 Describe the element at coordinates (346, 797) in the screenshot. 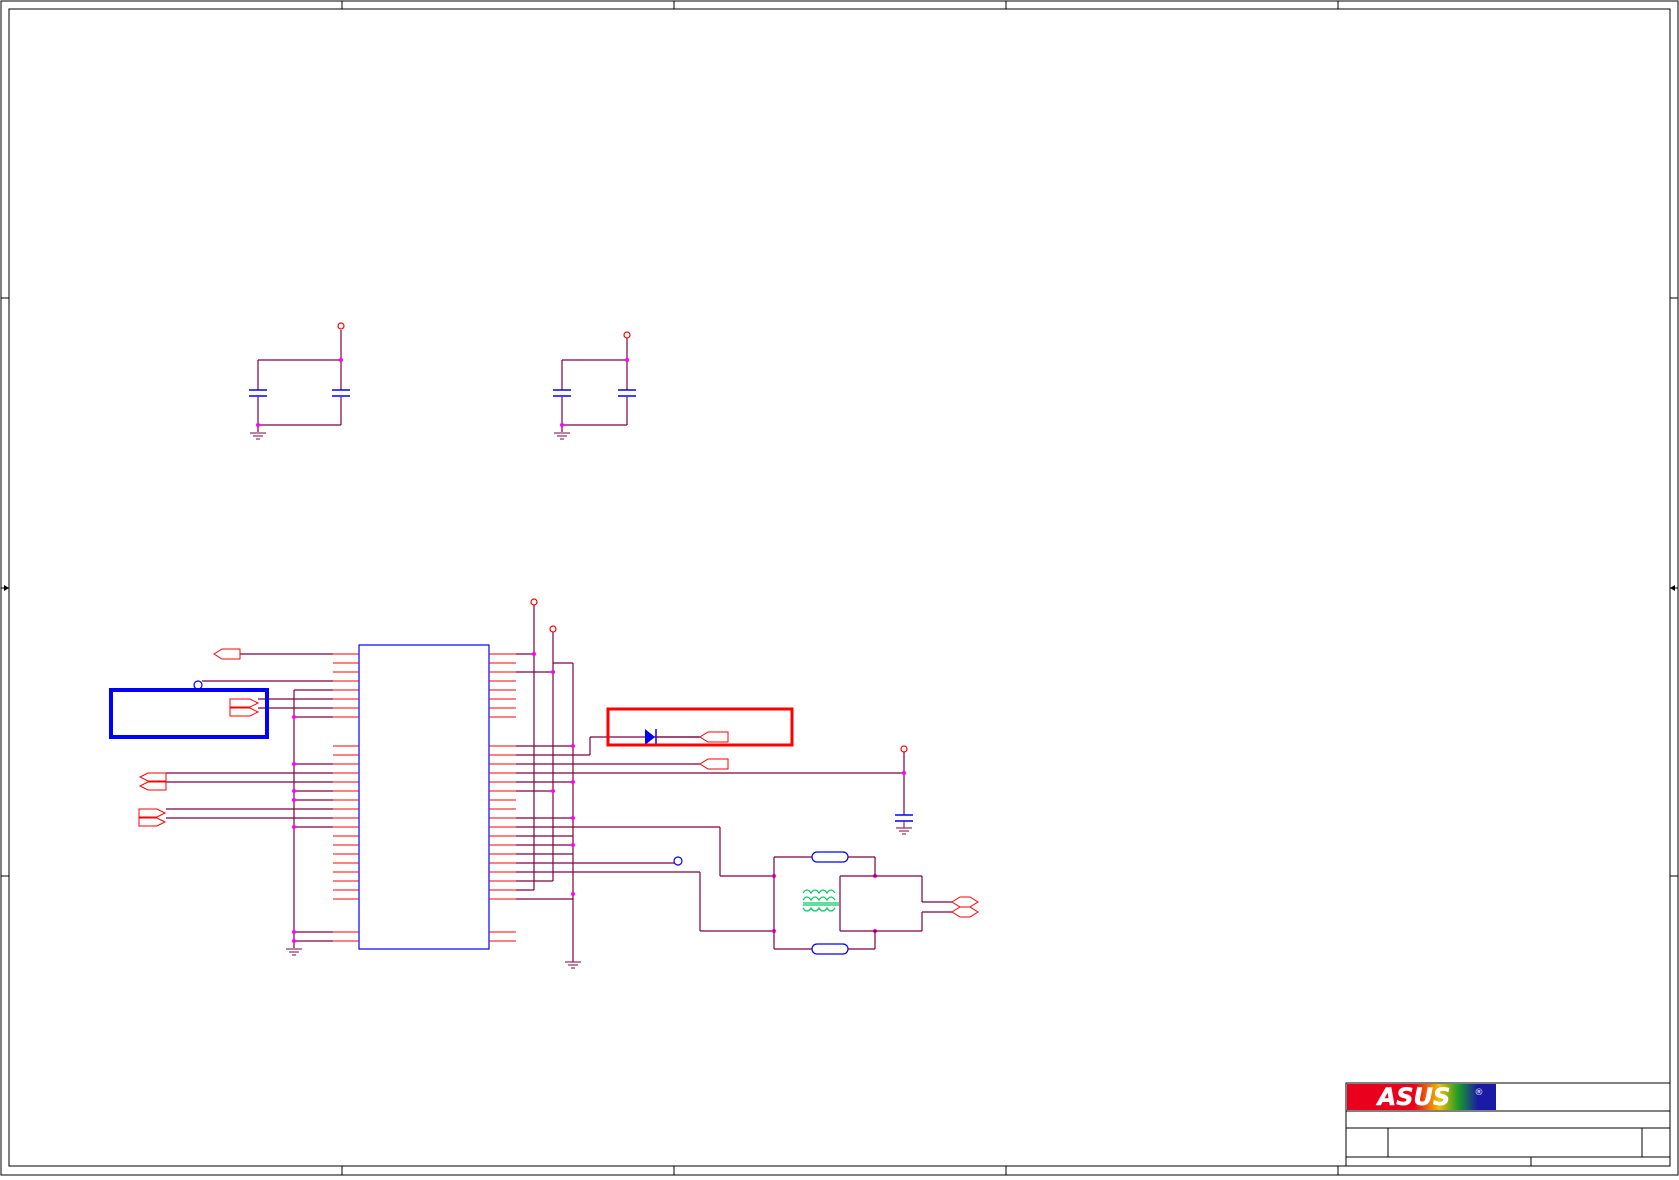

I see `ic-left-pins` at that location.